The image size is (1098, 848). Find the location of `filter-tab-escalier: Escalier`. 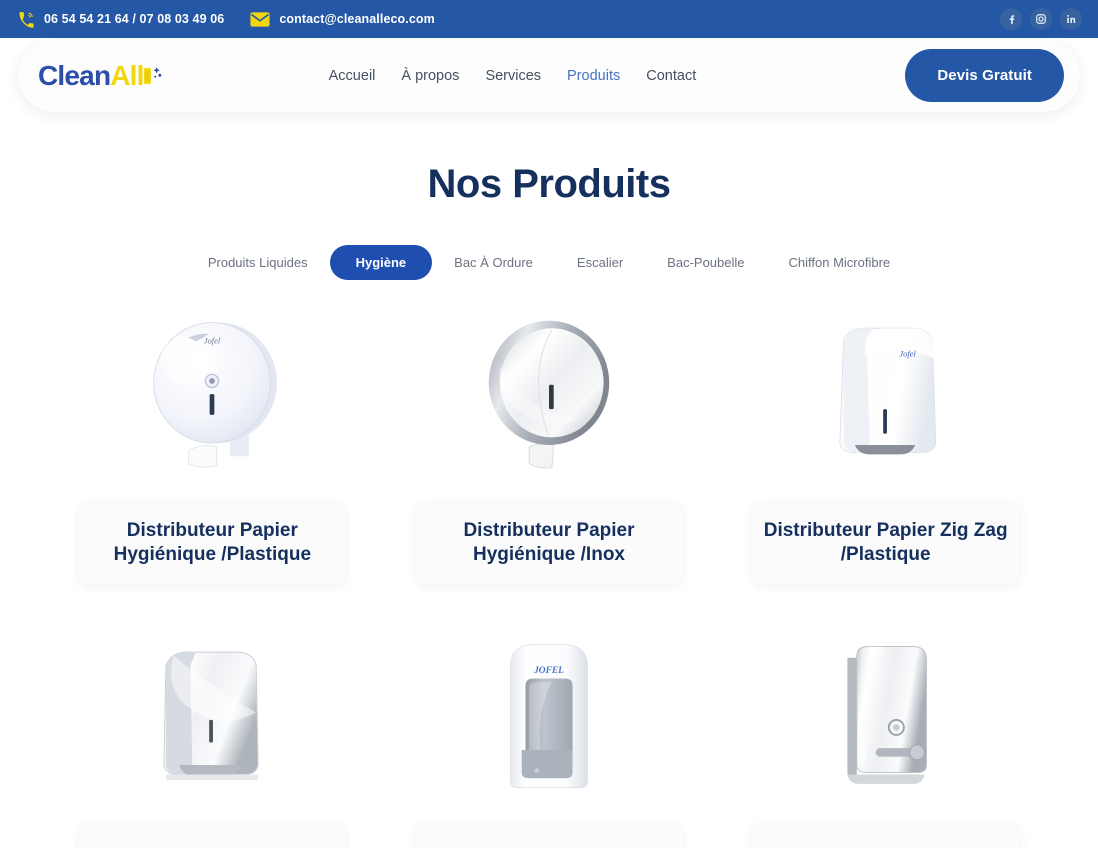

filter-tab-escalier: Escalier is located at coordinates (600, 262).